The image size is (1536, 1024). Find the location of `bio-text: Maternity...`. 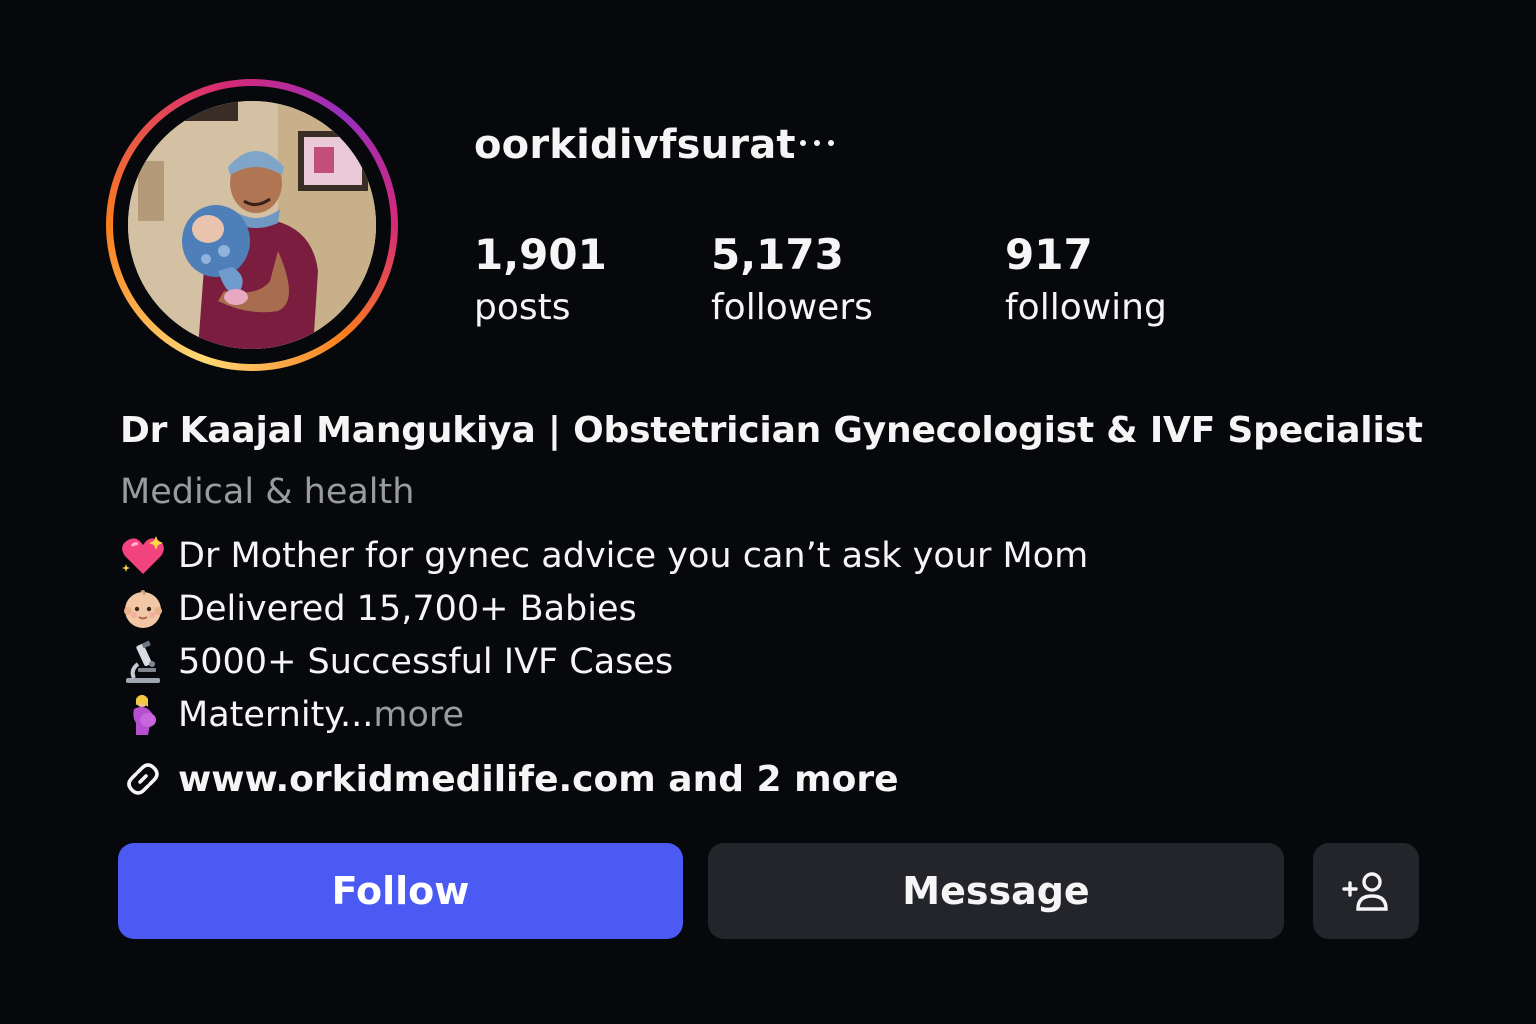

bio-text: Maternity... is located at coordinates (276, 715).